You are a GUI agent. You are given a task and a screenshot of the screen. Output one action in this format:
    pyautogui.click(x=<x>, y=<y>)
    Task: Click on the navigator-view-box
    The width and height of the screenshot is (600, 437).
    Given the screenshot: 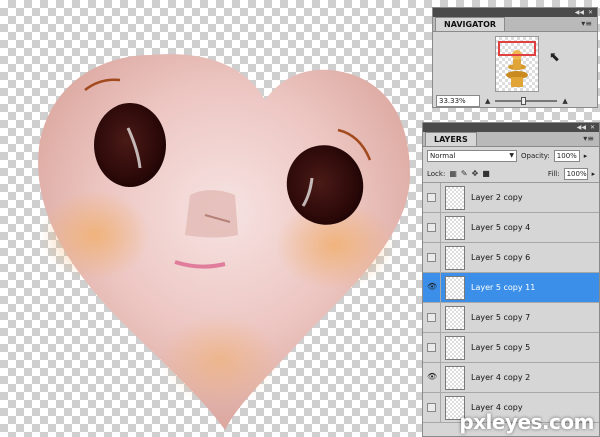 What is the action you would take?
    pyautogui.click(x=517, y=48)
    